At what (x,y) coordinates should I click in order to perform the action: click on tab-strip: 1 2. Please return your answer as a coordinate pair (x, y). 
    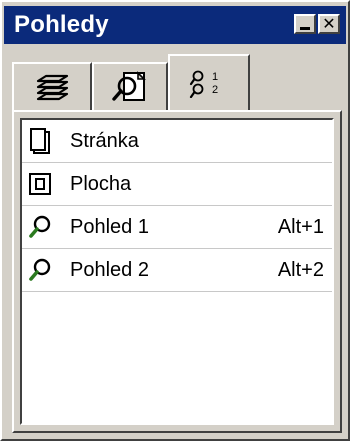
    Looking at the image, I should click on (177, 82).